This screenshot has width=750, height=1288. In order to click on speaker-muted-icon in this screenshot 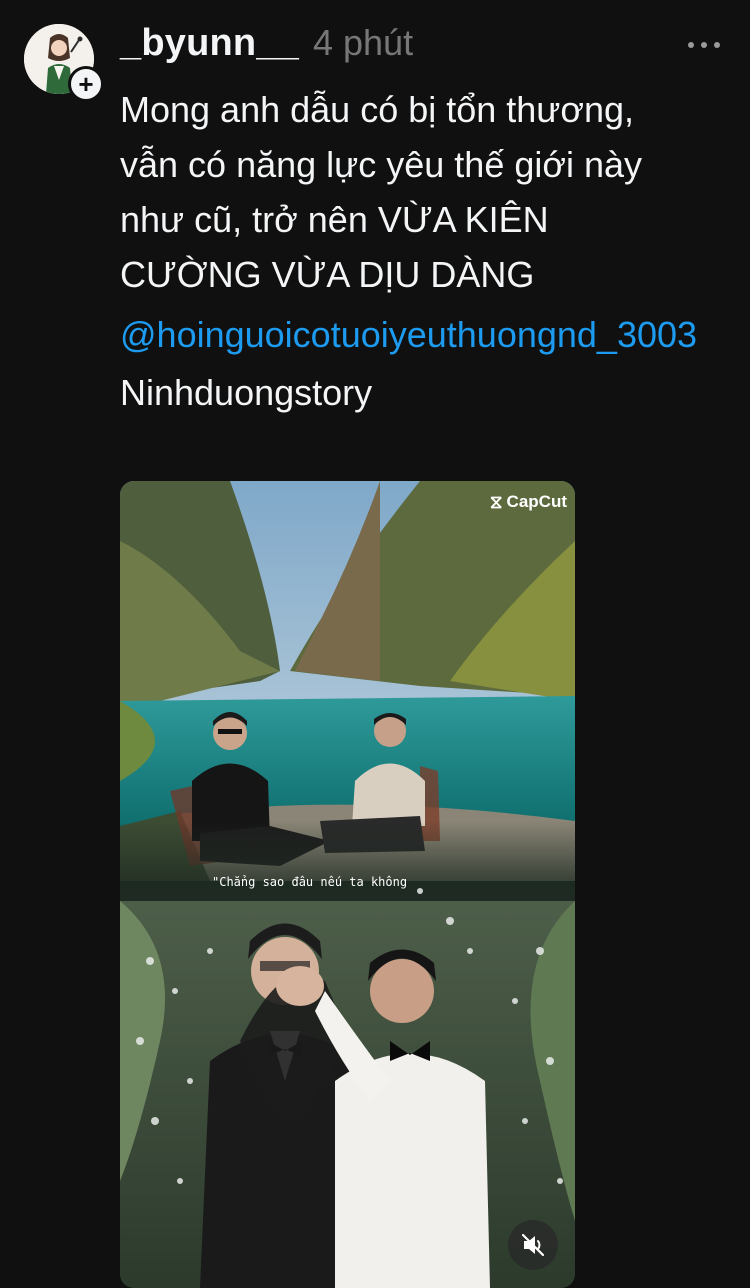, I will do `click(533, 1245)`.